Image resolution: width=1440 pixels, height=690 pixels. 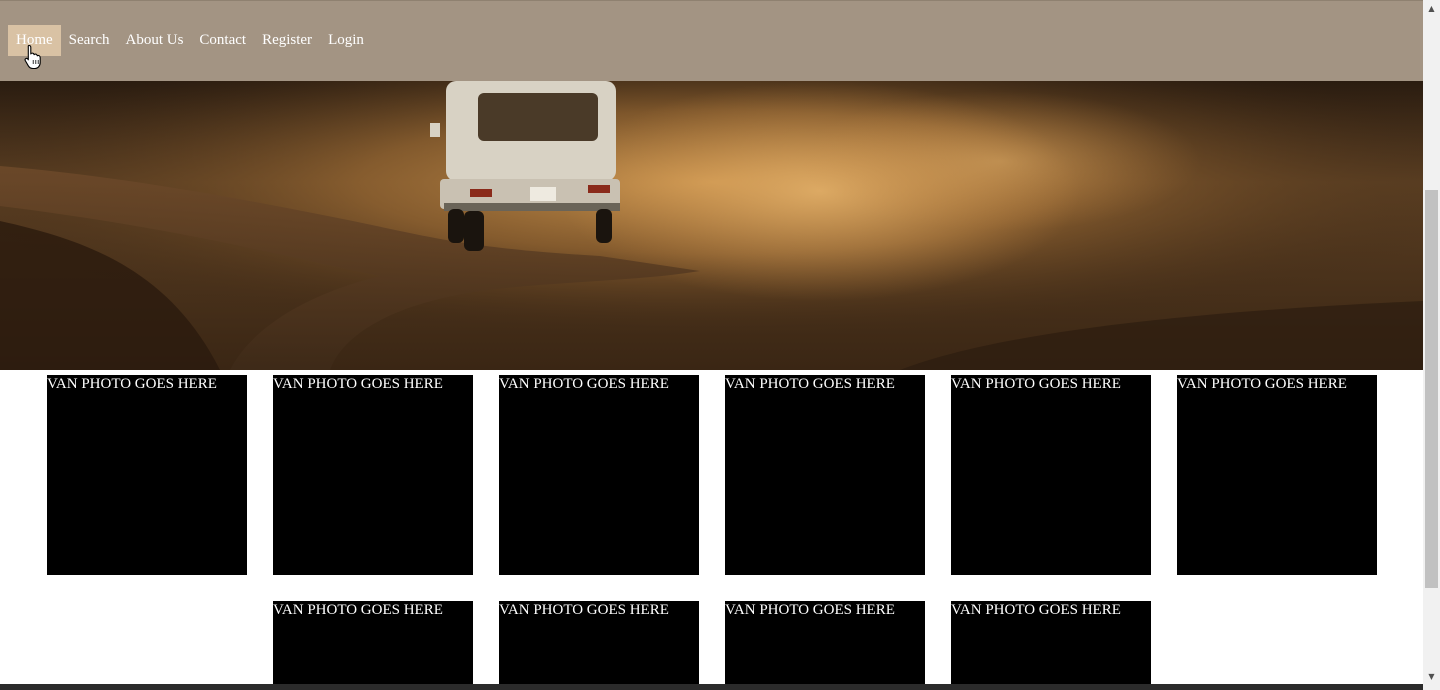 I want to click on scrollbar-thumb, so click(x=1431, y=389).